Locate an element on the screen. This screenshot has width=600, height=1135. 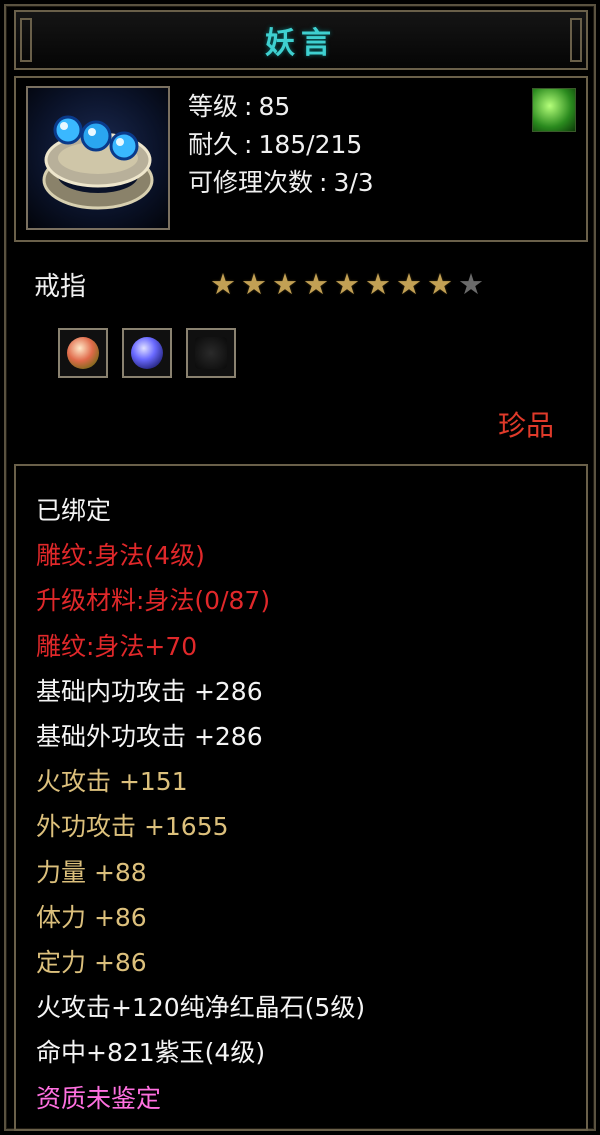
attribute-line: 基础外功攻击 +286 is located at coordinates (149, 737).